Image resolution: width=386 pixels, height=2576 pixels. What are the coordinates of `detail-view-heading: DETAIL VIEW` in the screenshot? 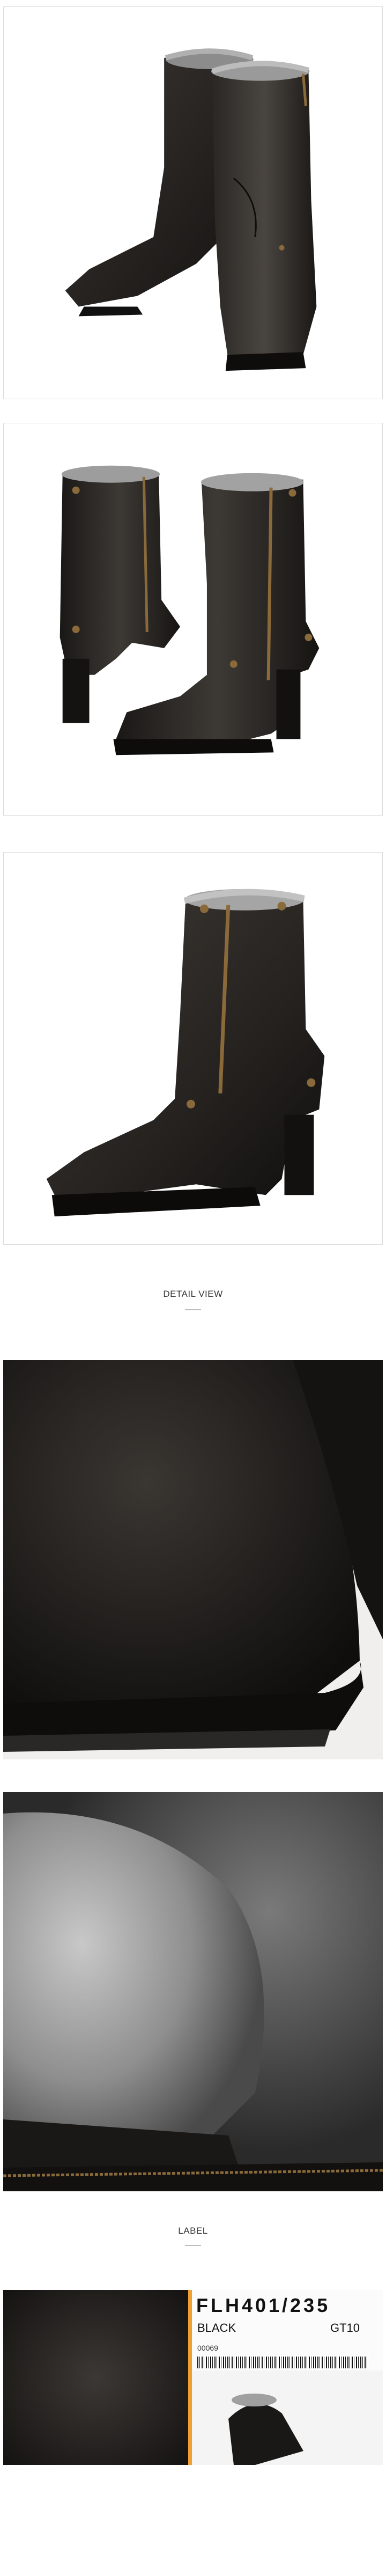 It's located at (193, 1294).